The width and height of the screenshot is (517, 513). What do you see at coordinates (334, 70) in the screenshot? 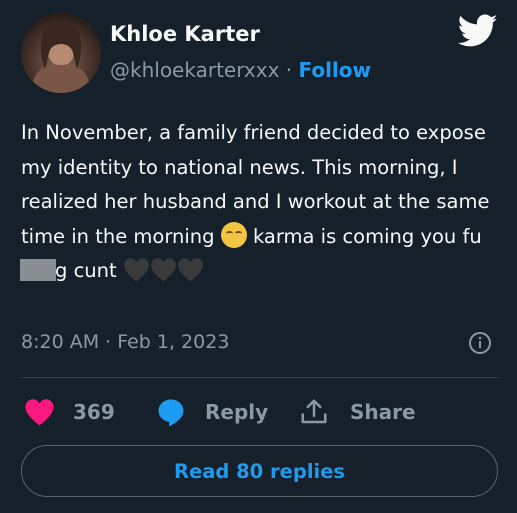
I see `follow-button: Follow` at bounding box center [334, 70].